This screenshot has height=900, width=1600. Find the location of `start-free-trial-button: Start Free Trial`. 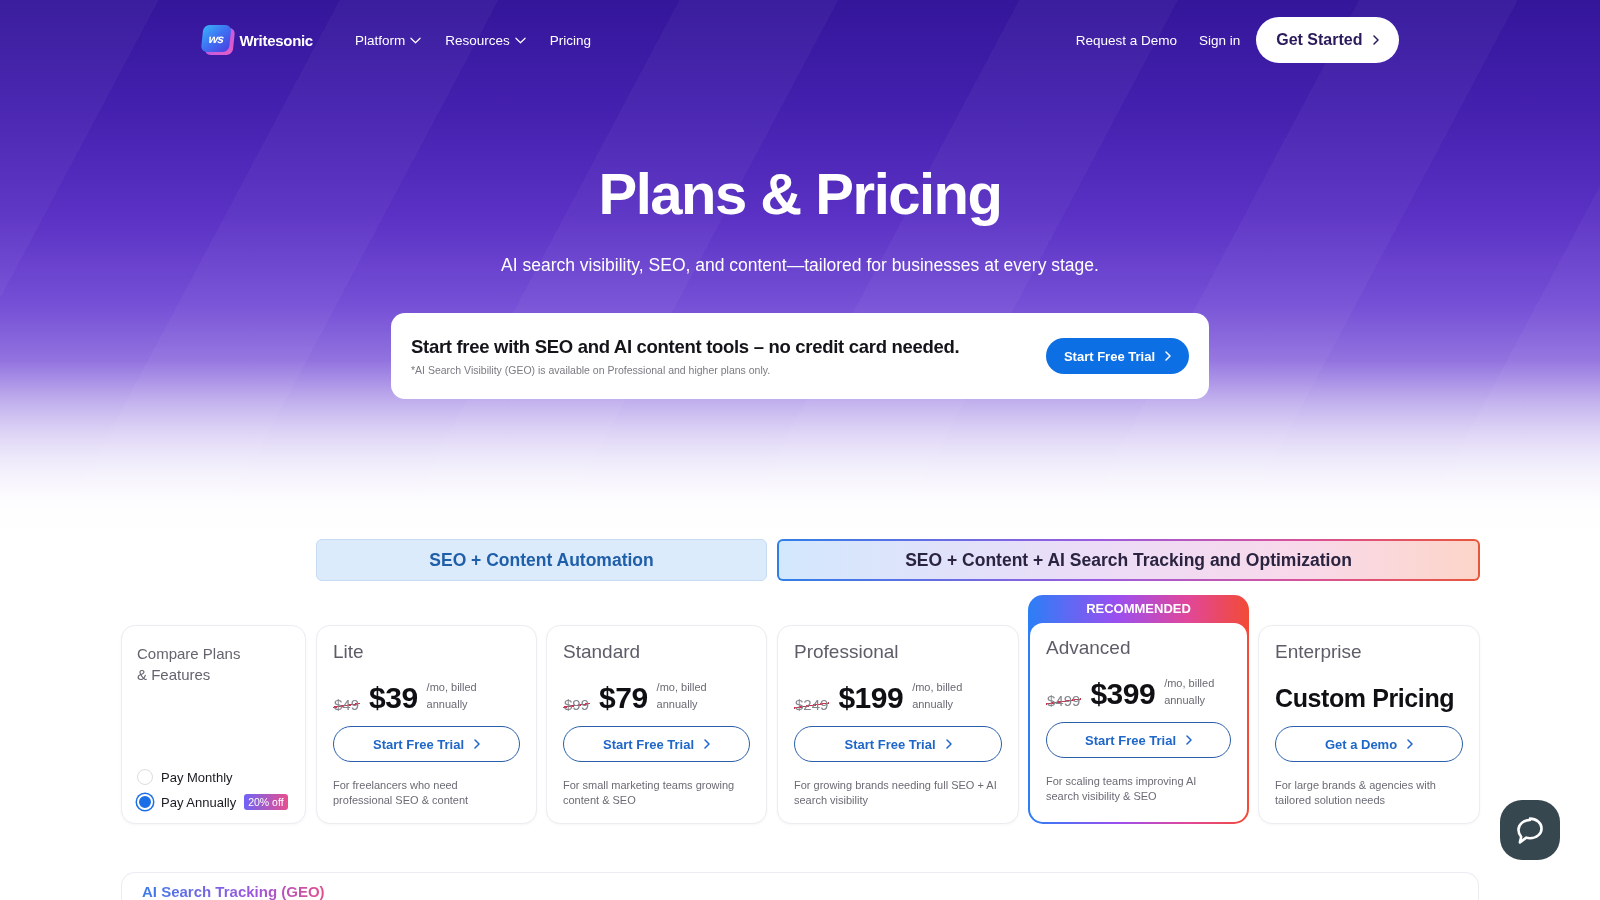

start-free-trial-button: Start Free Trial is located at coordinates (1117, 356).